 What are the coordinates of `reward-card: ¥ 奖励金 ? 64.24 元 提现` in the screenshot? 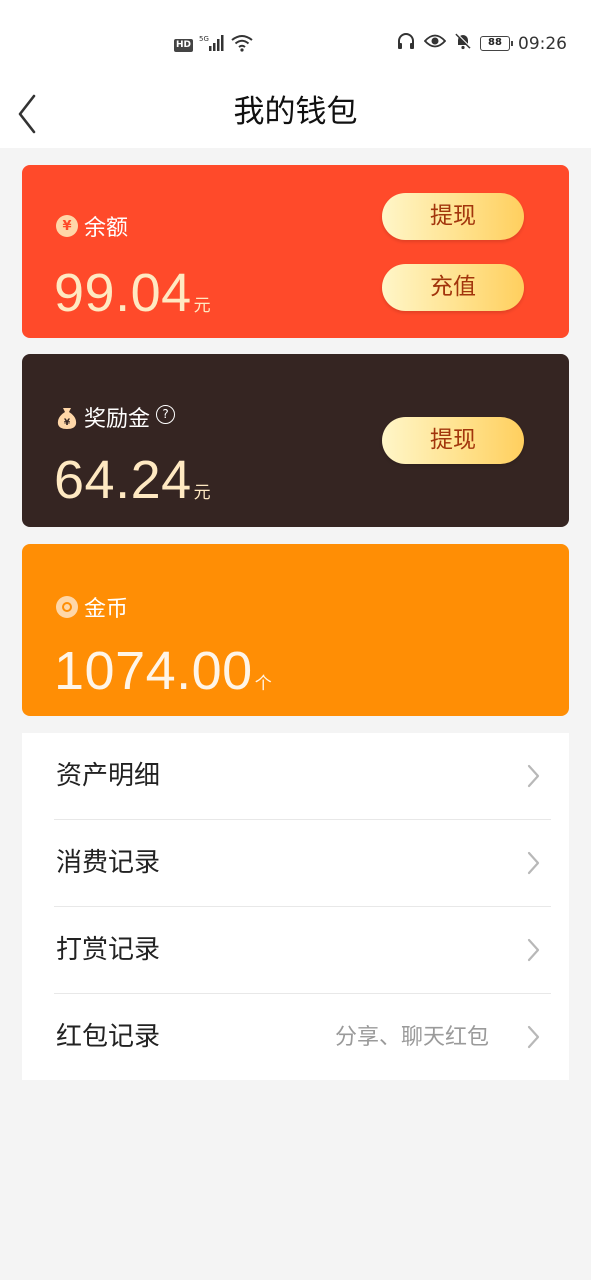 It's located at (295, 440).